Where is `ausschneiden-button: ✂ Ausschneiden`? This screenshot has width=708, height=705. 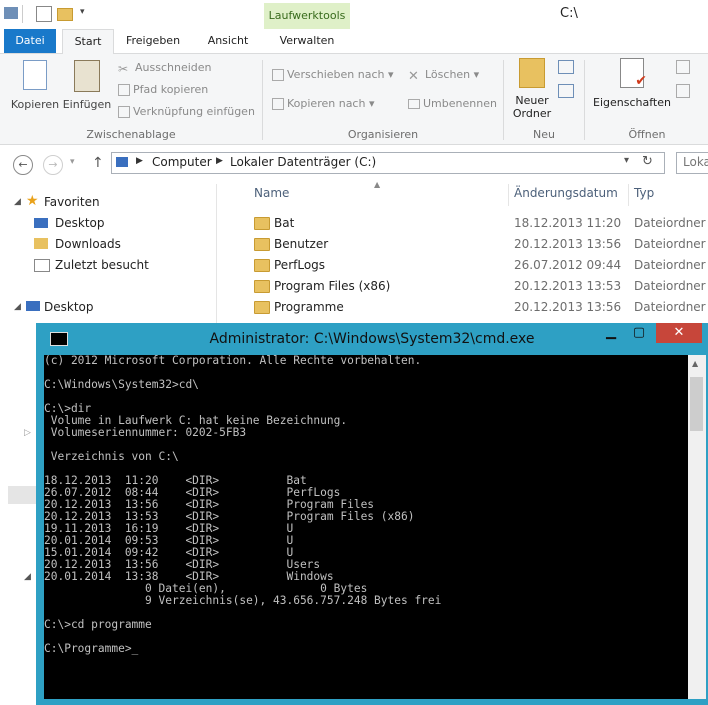 ausschneiden-button: ✂ Ausschneiden is located at coordinates (165, 68).